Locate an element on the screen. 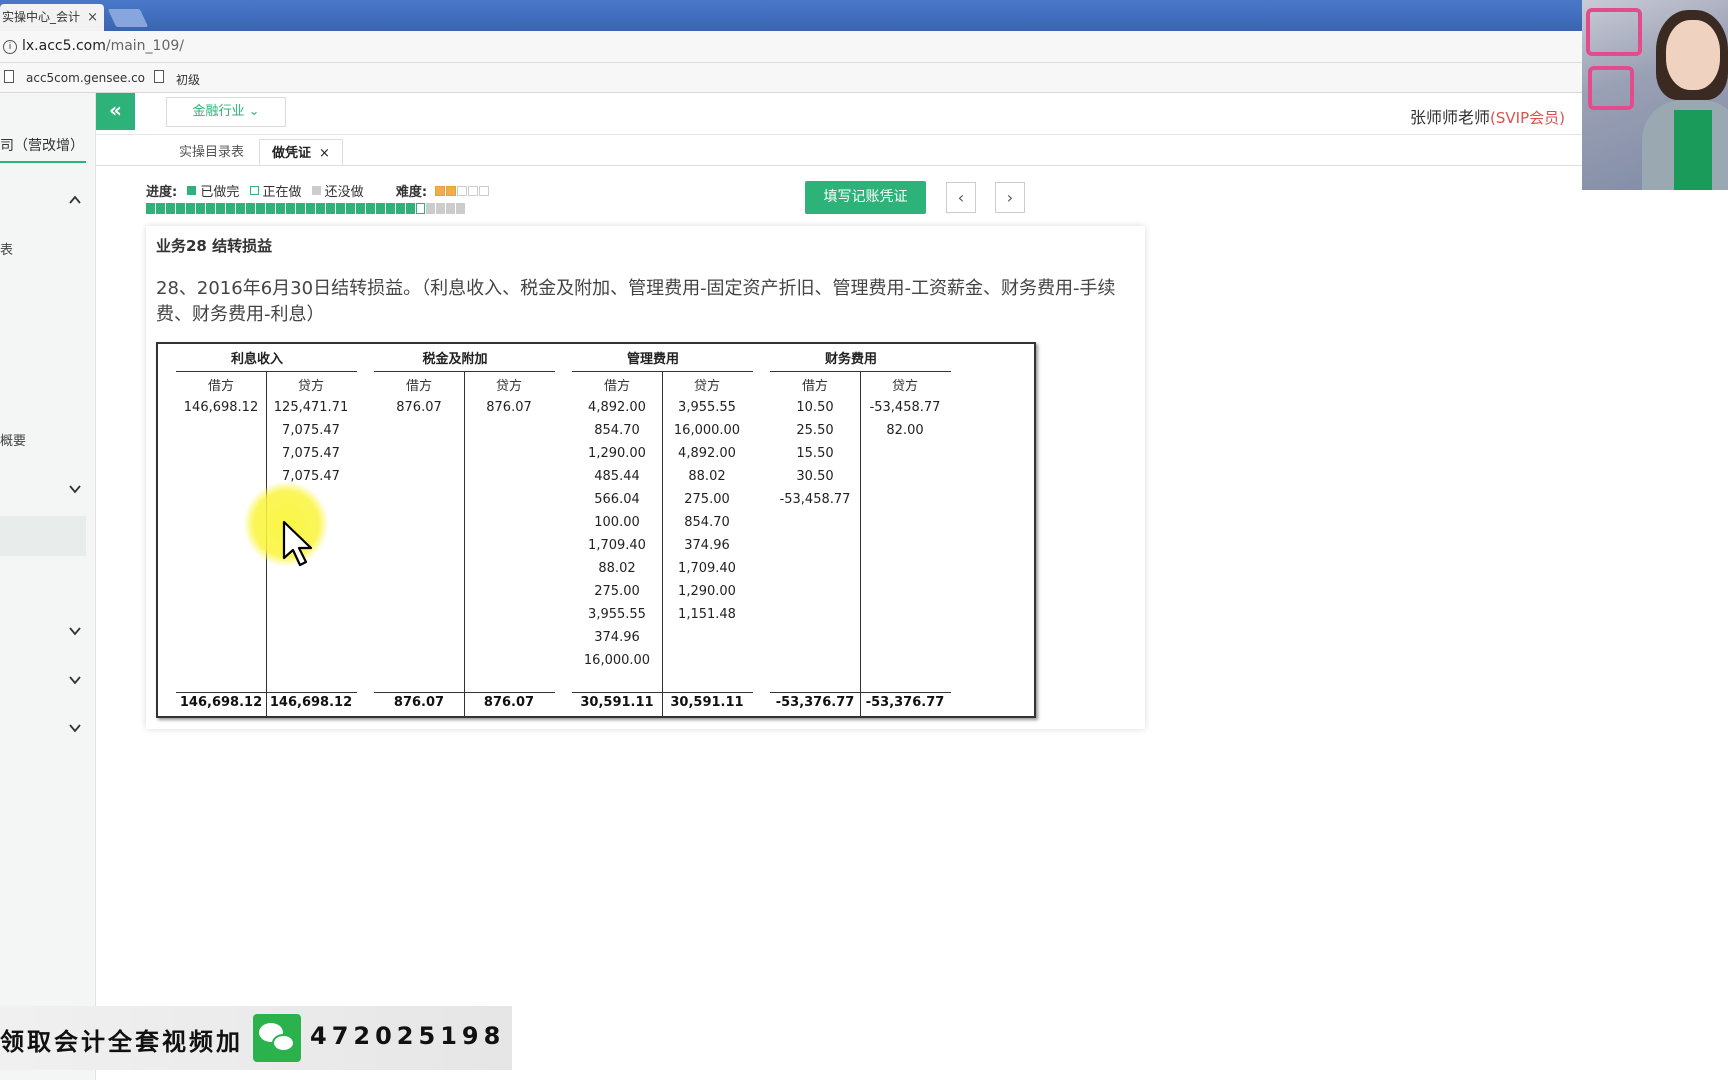 This screenshot has height=1080, width=1728. user-name: 张师师老师 is located at coordinates (1450, 117).